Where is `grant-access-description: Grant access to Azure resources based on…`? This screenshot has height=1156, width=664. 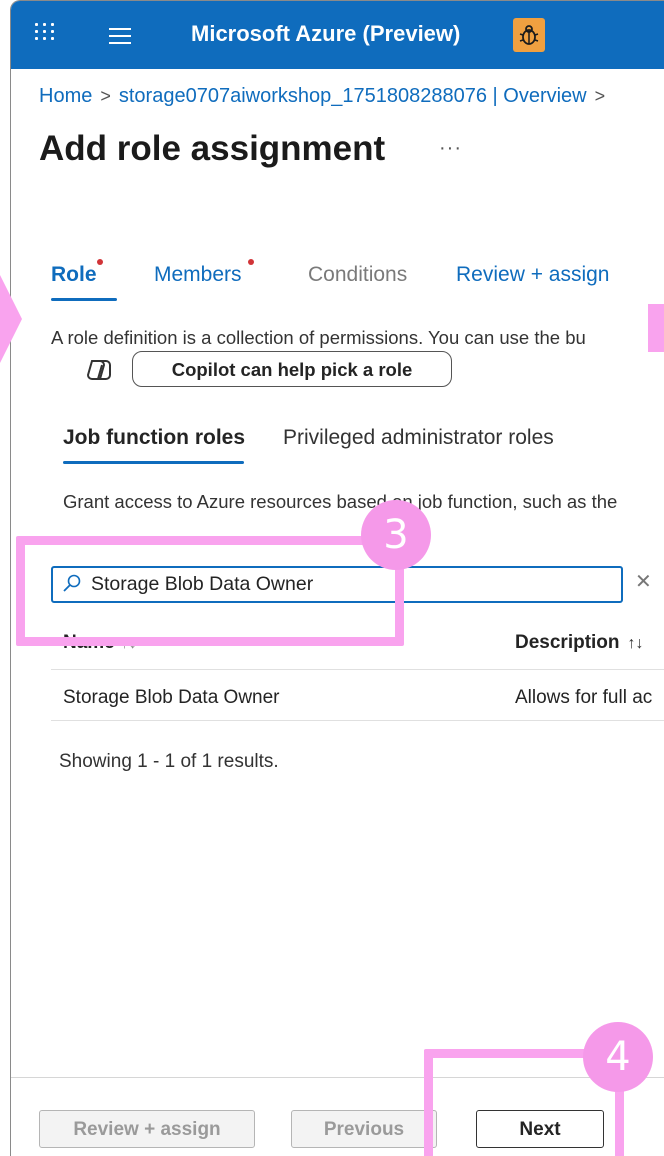
grant-access-description: Grant access to Azure resources based on… is located at coordinates (340, 501).